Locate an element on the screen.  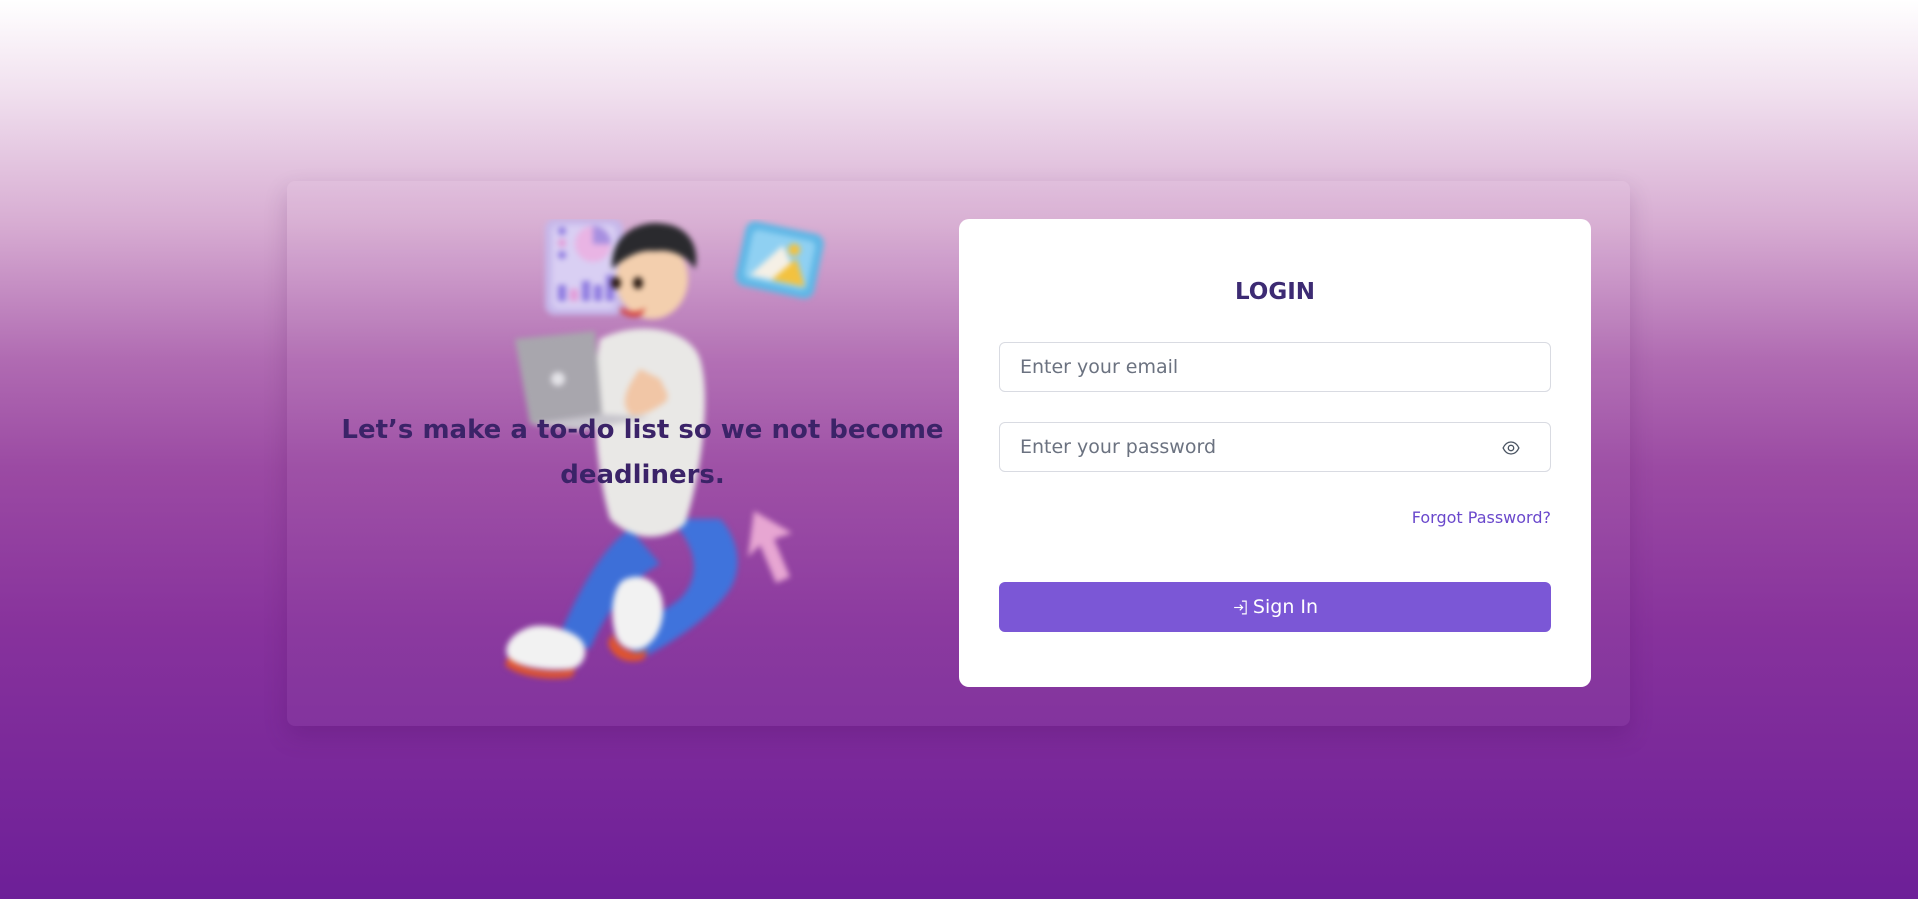
login-title: LOGIN is located at coordinates (1275, 292).